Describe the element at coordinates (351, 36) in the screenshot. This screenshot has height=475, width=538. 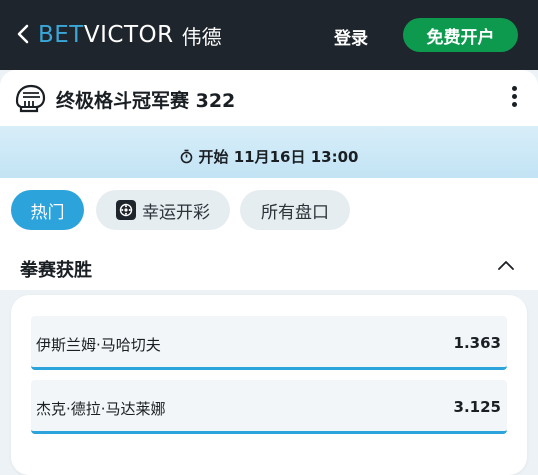
I see `login-link: 登录` at that location.